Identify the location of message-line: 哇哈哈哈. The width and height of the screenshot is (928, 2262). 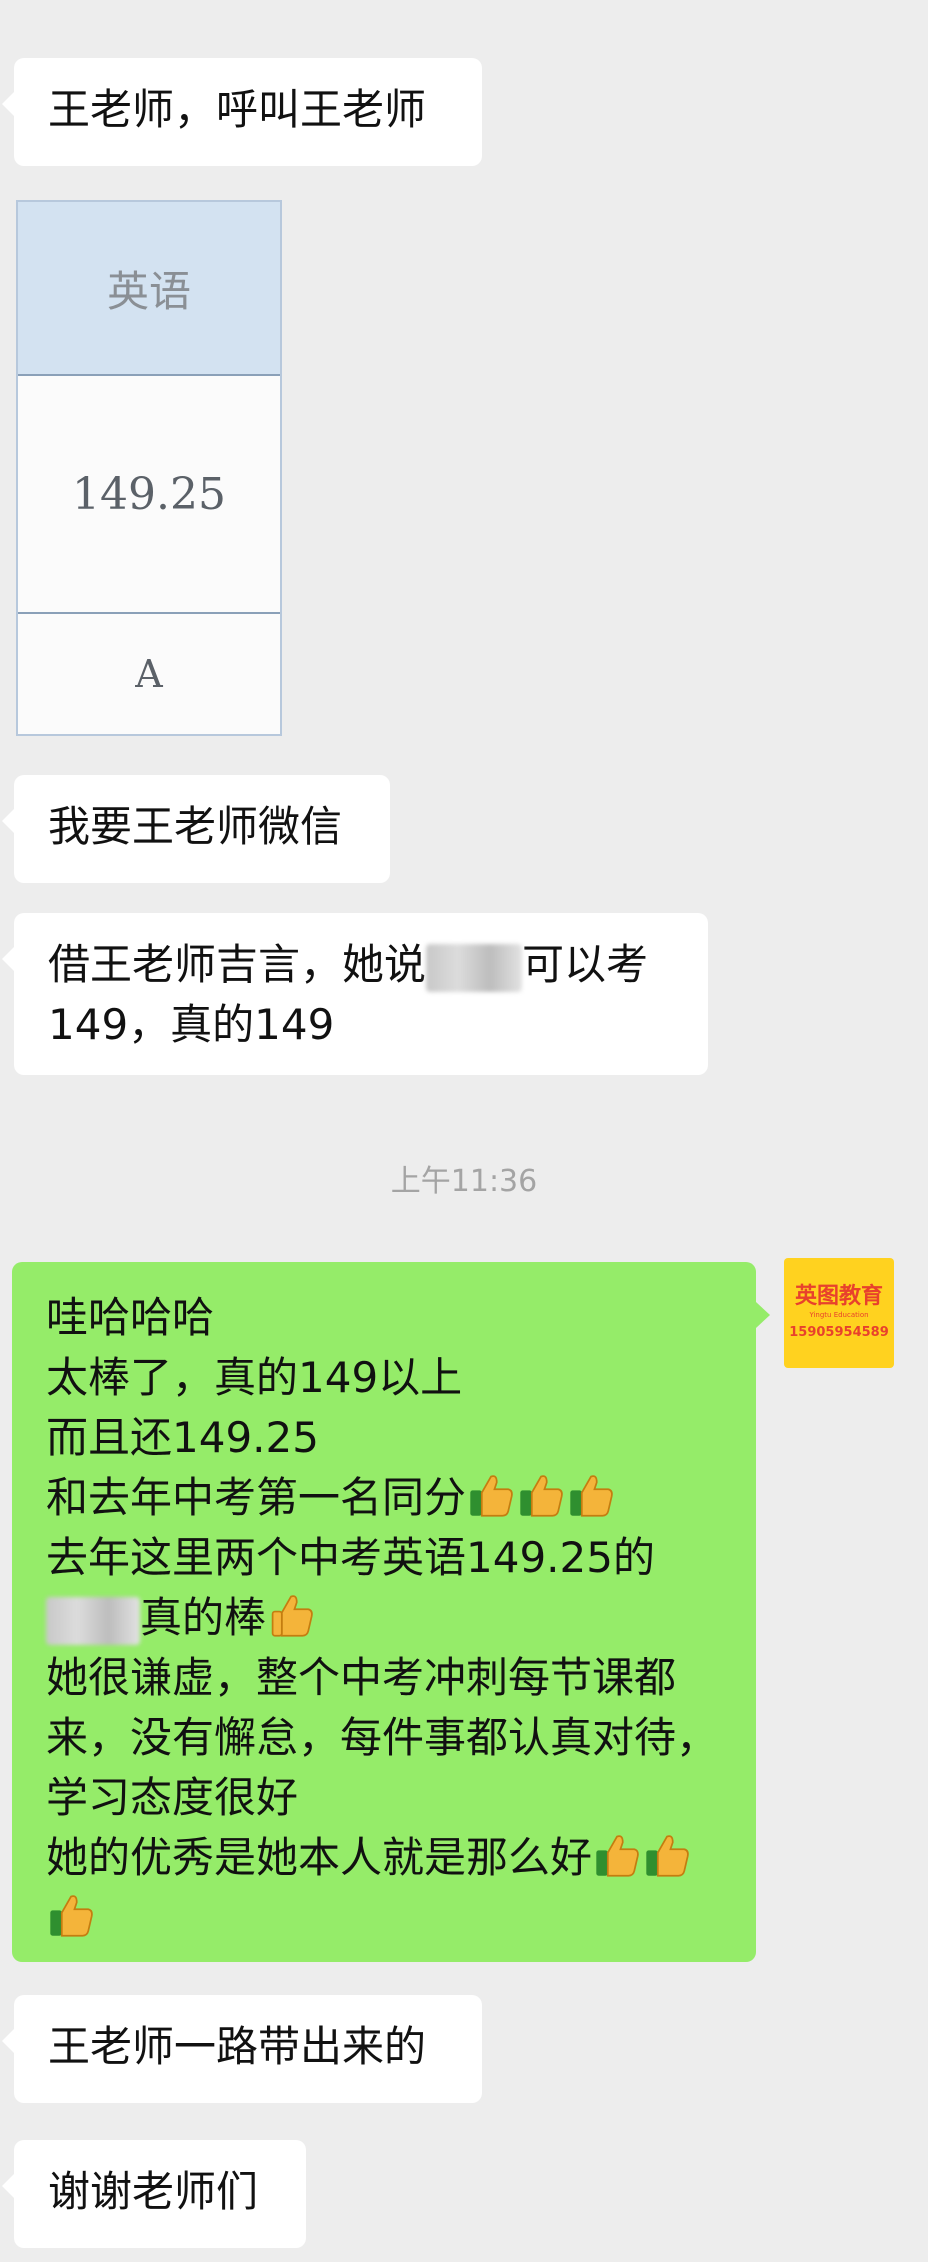
(130, 1317).